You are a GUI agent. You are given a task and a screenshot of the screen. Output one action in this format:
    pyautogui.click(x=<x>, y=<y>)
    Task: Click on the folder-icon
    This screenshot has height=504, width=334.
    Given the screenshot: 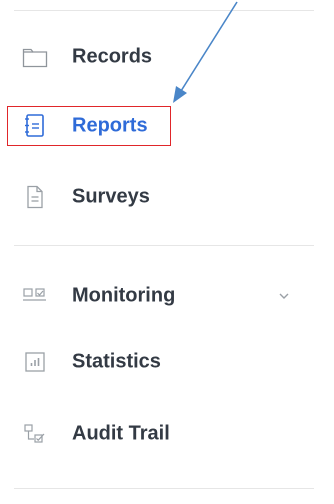 What is the action you would take?
    pyautogui.click(x=35, y=57)
    